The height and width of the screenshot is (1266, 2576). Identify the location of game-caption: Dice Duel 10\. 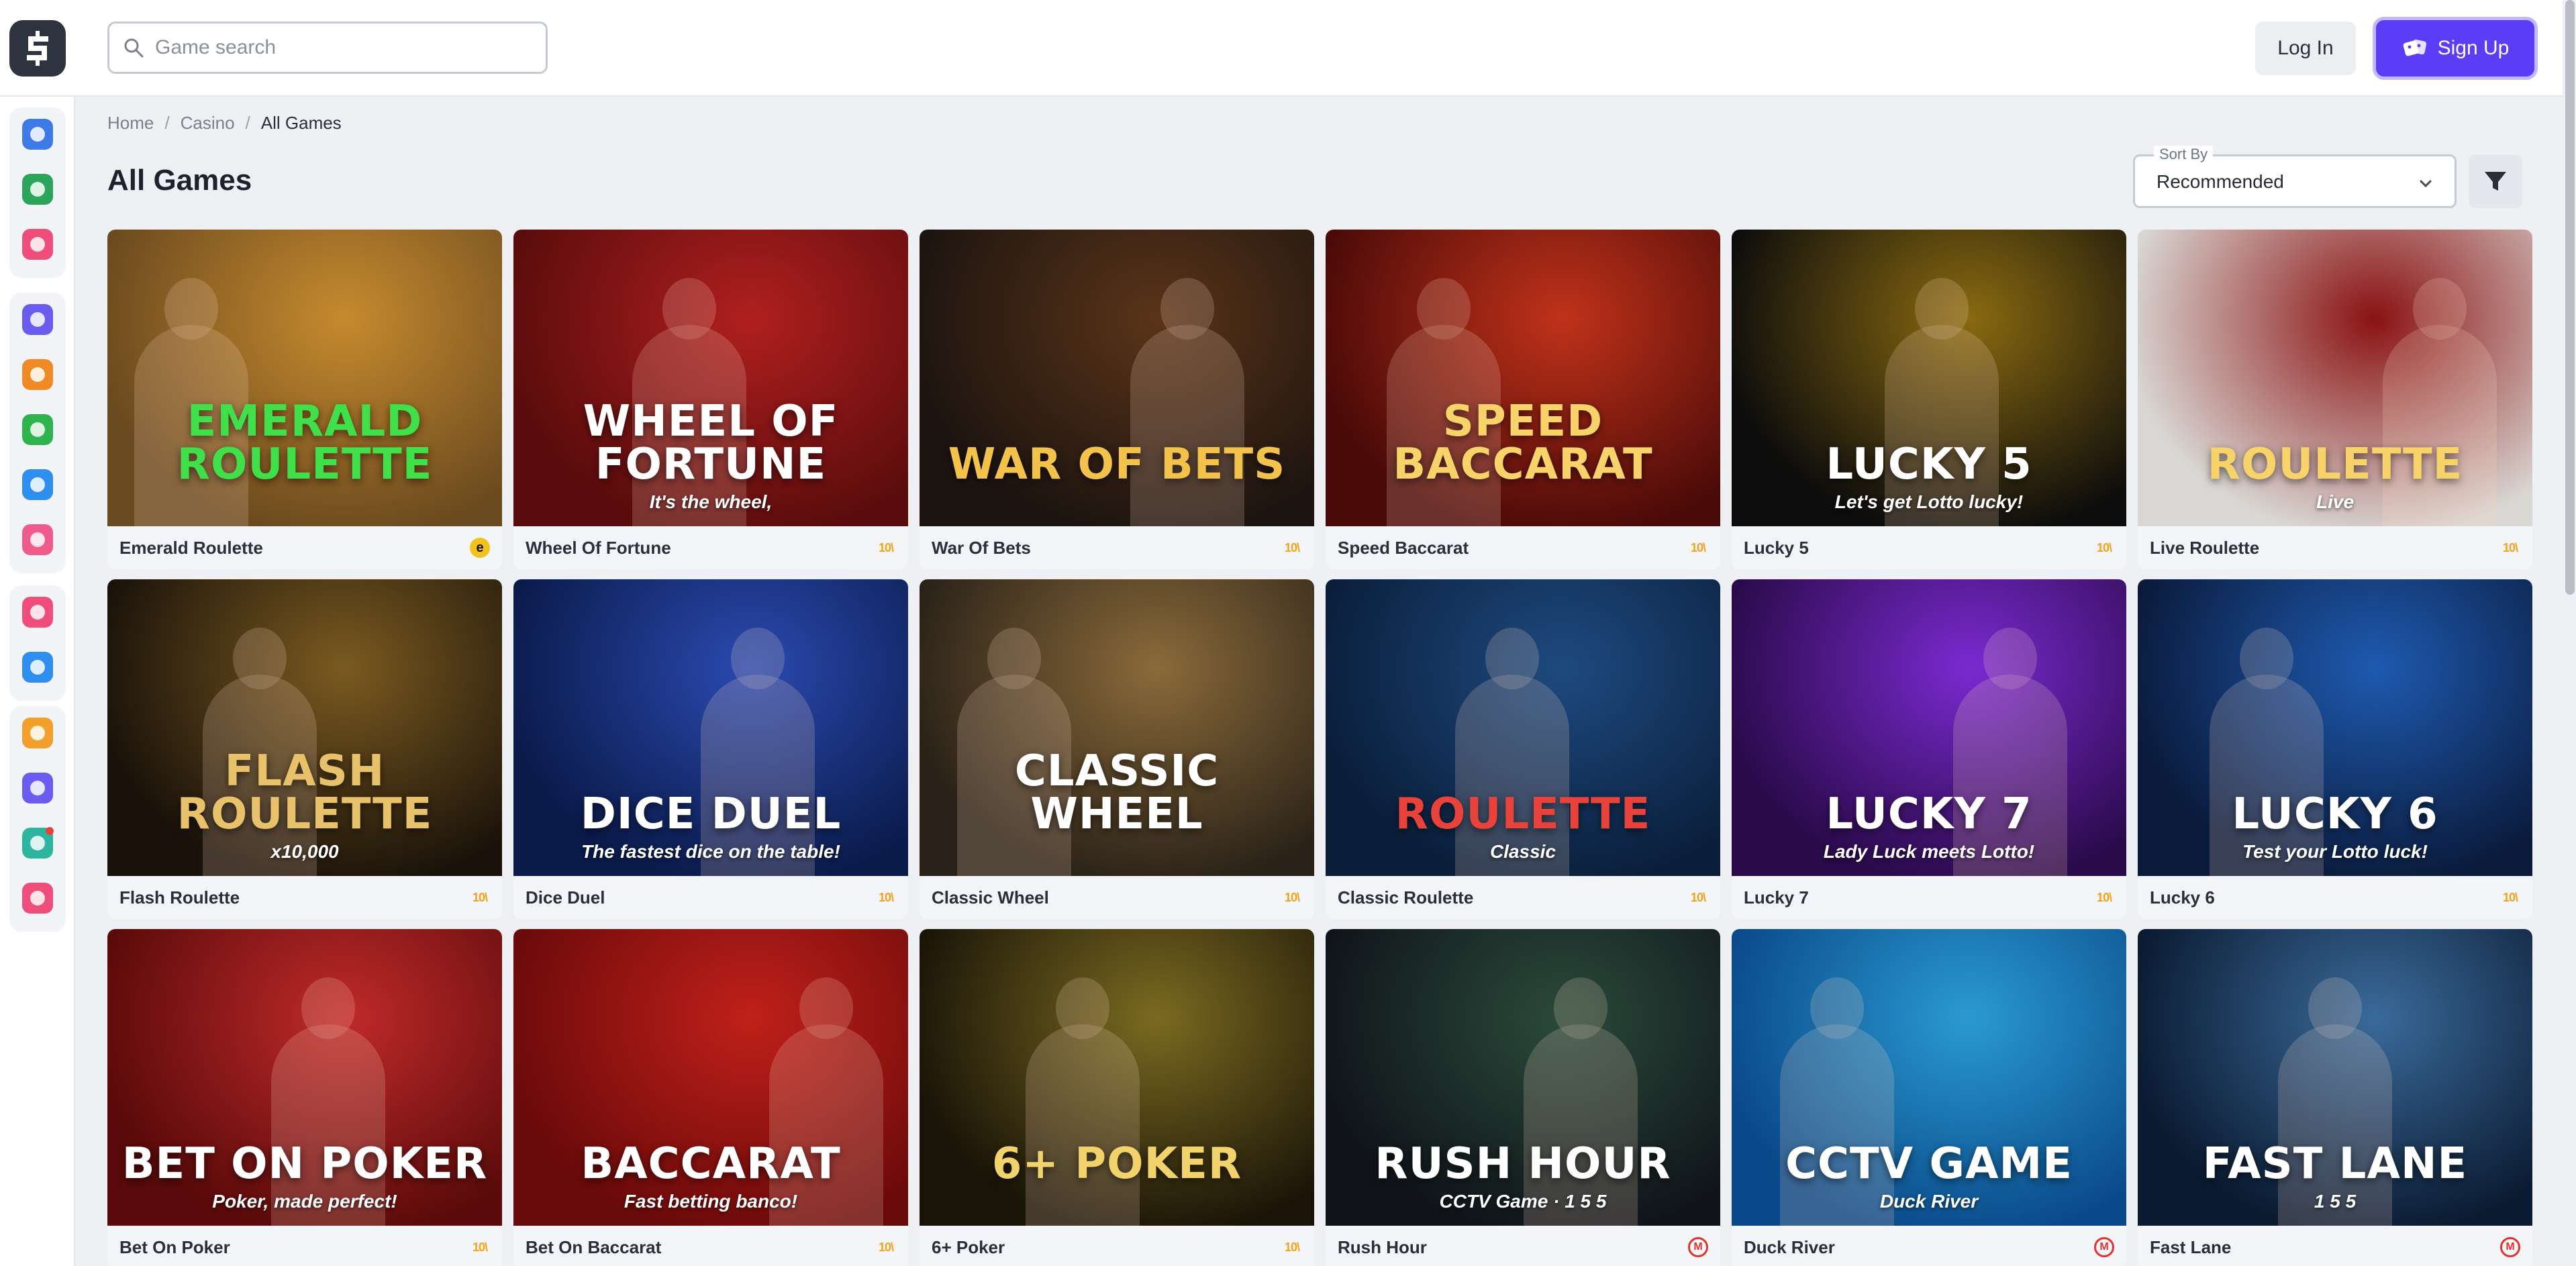
(710, 897).